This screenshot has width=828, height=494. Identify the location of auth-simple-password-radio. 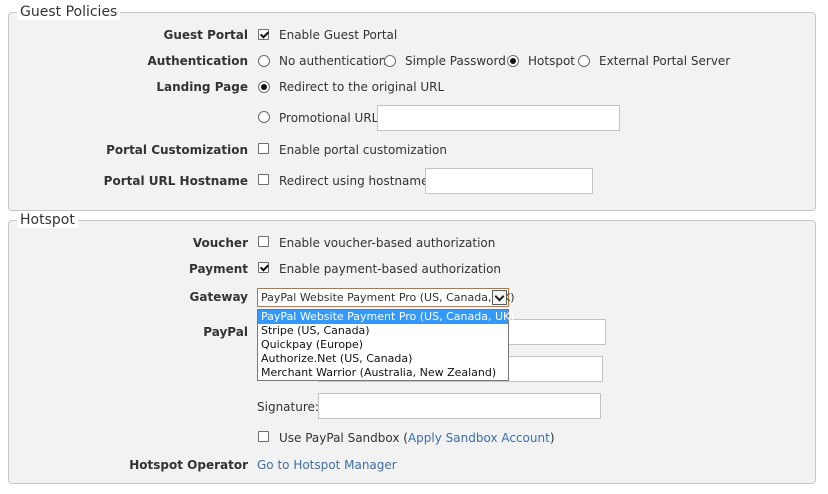
(390, 61).